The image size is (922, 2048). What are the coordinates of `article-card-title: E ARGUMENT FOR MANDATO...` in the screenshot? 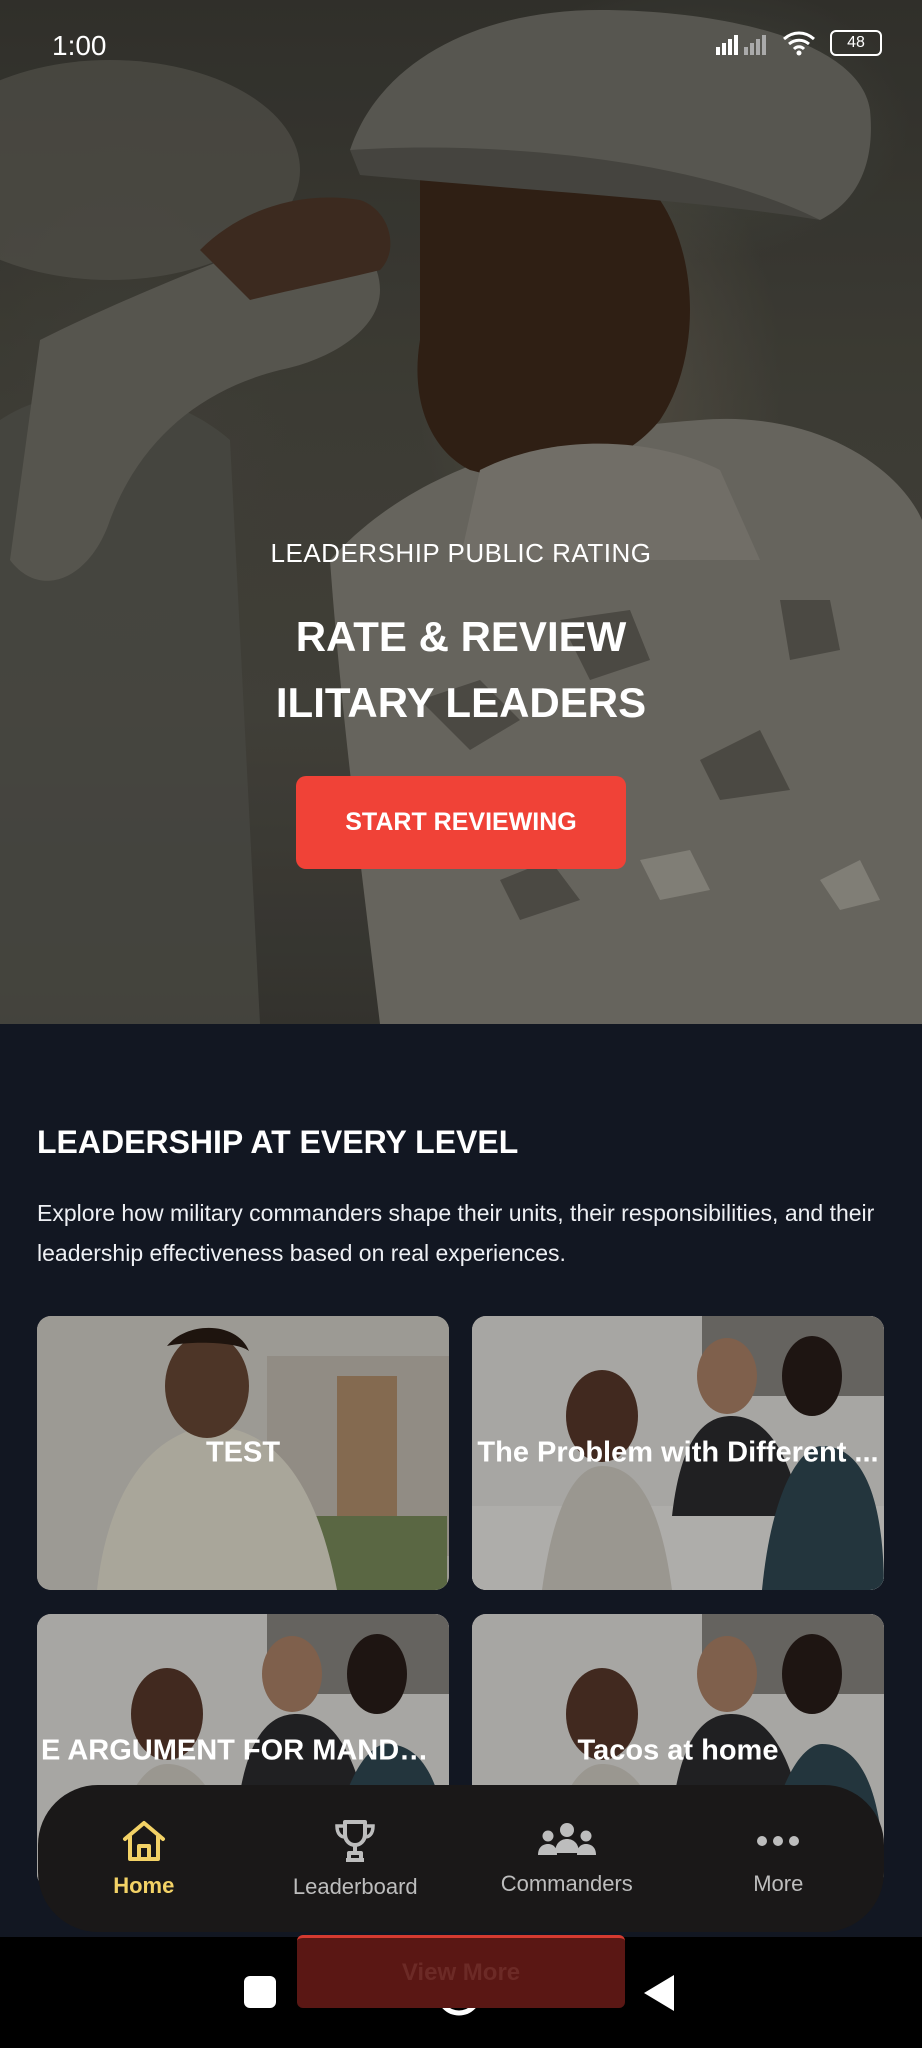 It's located at (245, 1750).